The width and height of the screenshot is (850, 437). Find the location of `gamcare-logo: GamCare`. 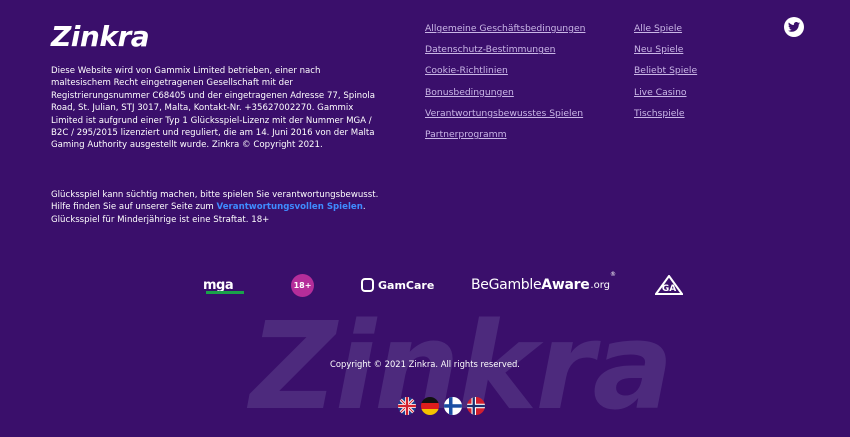

gamcare-logo: GamCare is located at coordinates (397, 285).